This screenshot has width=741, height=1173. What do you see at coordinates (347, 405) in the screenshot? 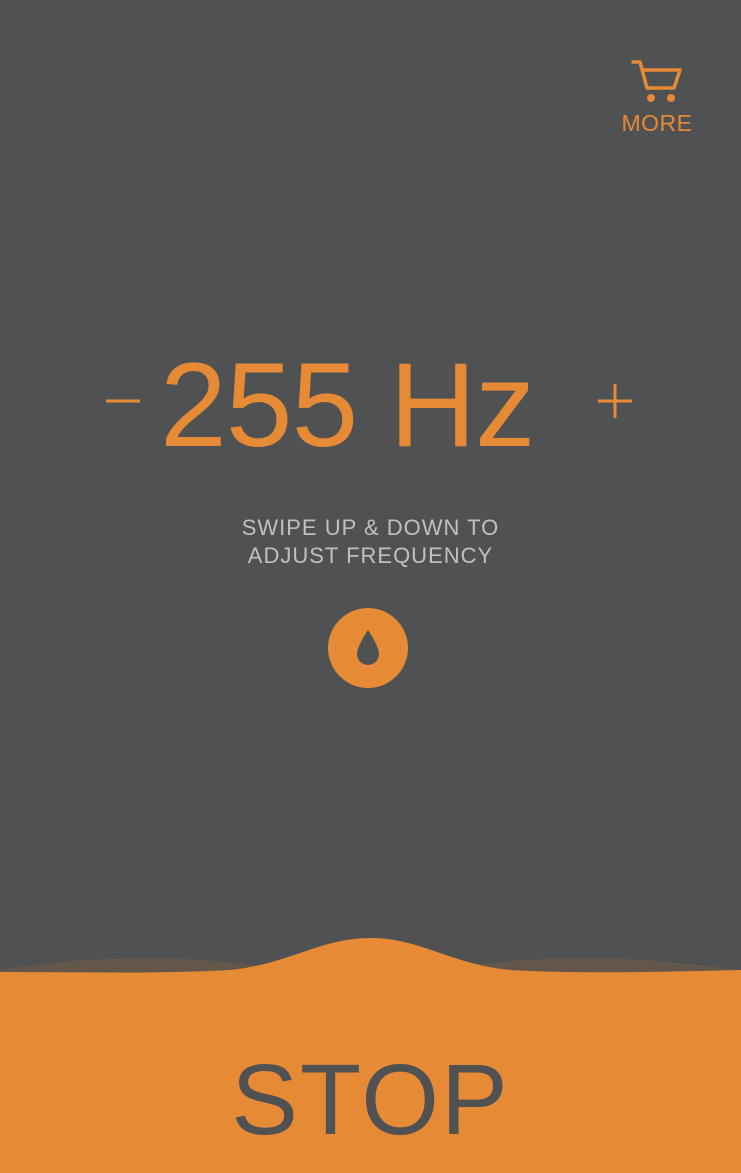
I see `frequency-display: 255 Hz` at bounding box center [347, 405].